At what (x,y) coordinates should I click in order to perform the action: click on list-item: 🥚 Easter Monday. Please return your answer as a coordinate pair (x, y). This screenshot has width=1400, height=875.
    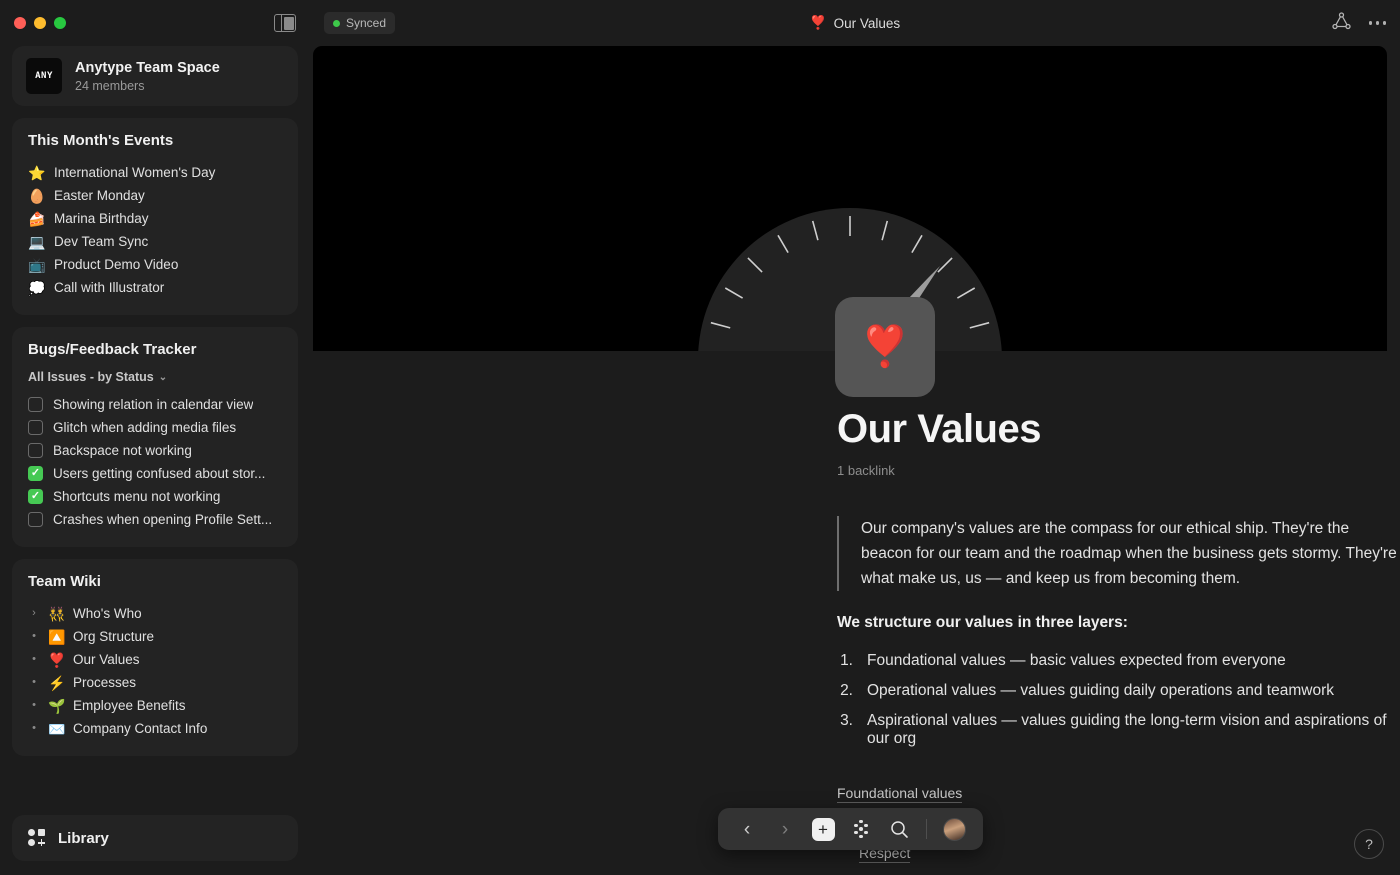
    Looking at the image, I should click on (155, 195).